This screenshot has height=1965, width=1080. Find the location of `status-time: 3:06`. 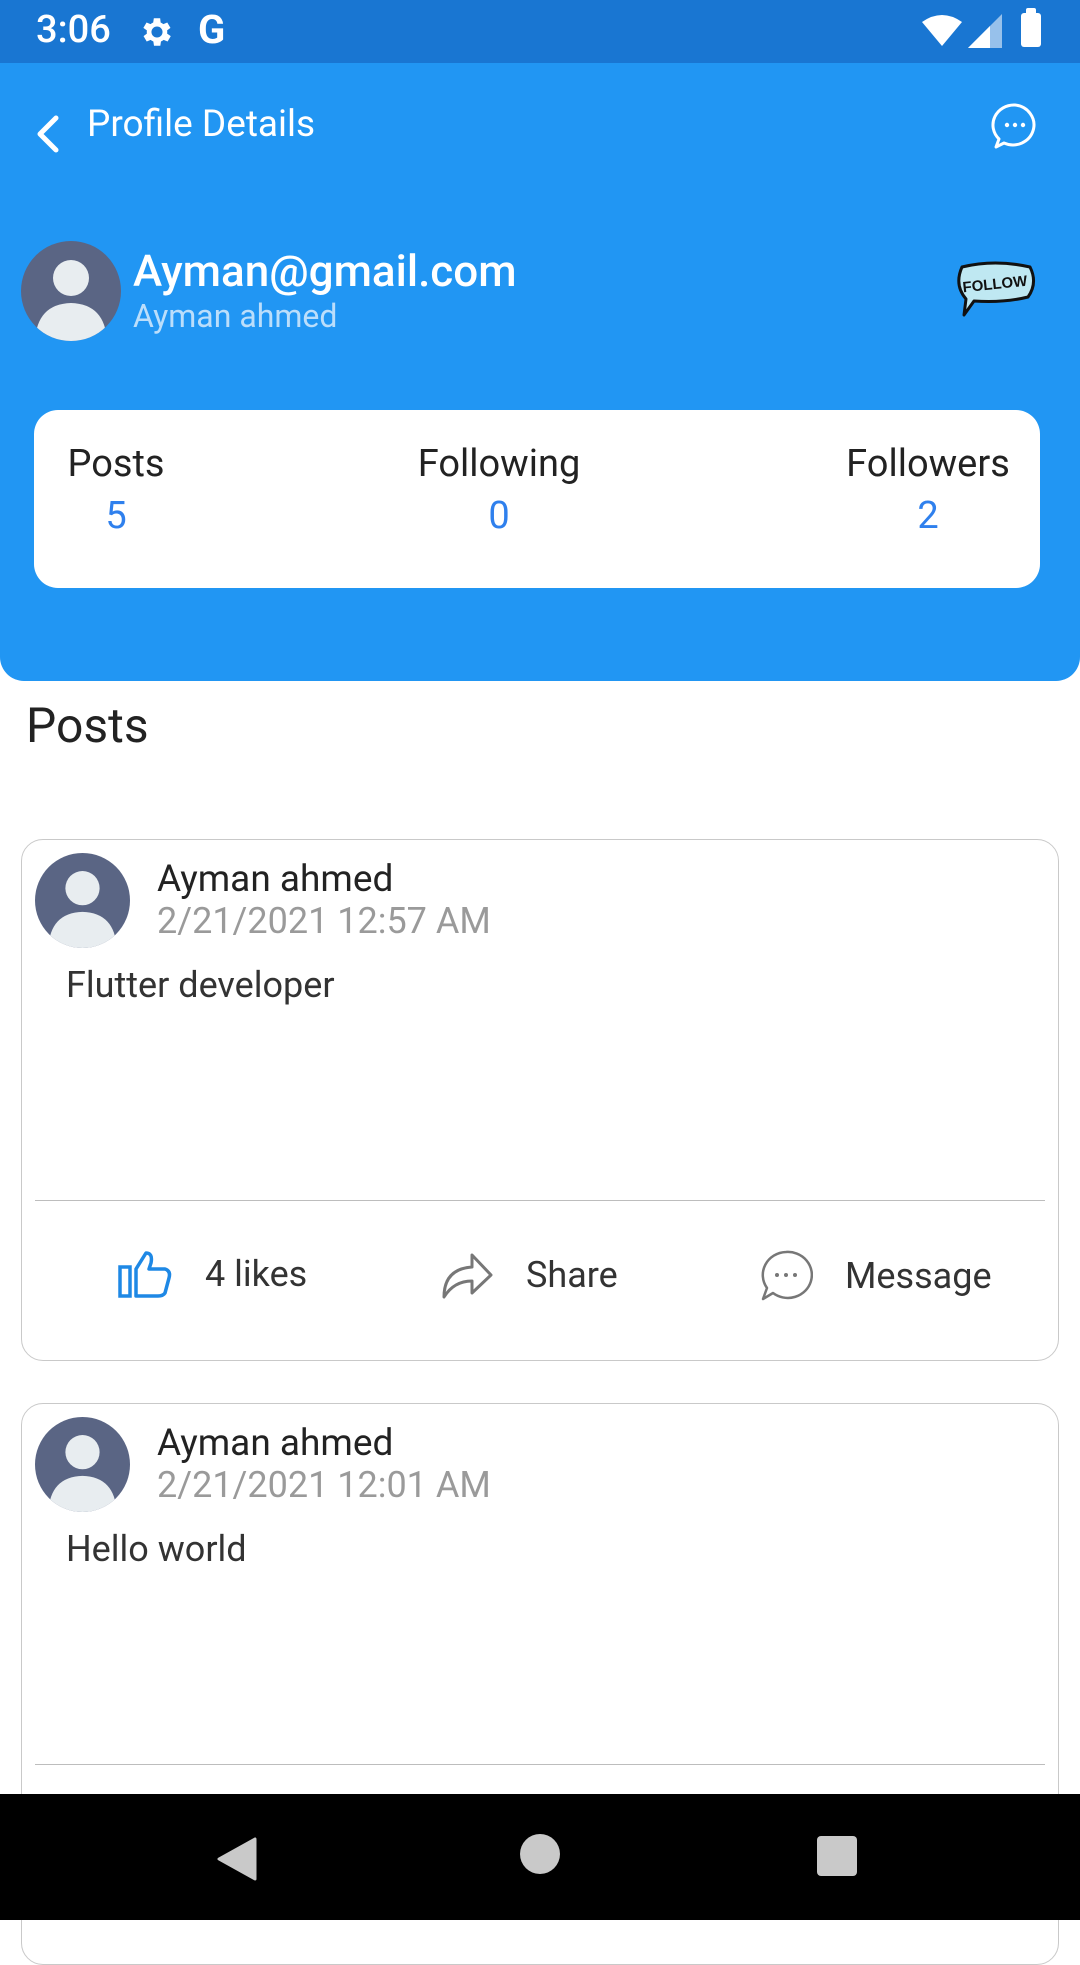

status-time: 3:06 is located at coordinates (73, 30).